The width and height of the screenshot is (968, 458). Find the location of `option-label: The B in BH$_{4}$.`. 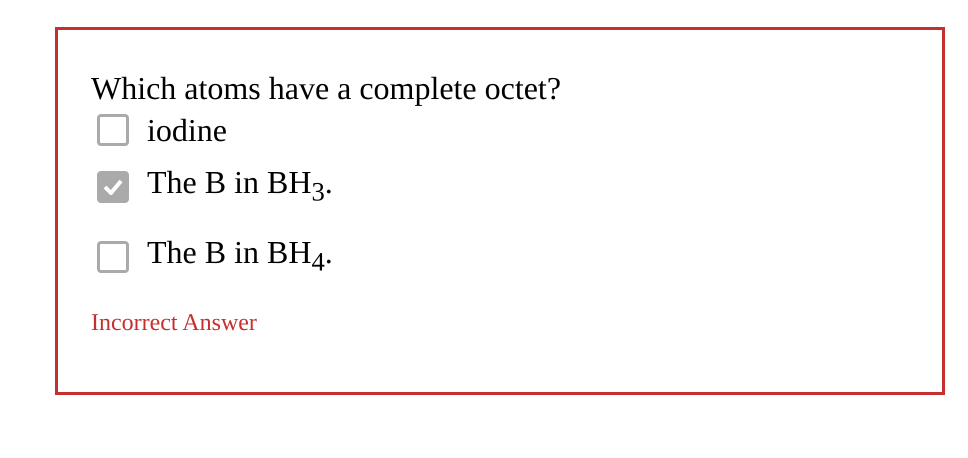

option-label: The B in BH$_{4}$. is located at coordinates (240, 256).